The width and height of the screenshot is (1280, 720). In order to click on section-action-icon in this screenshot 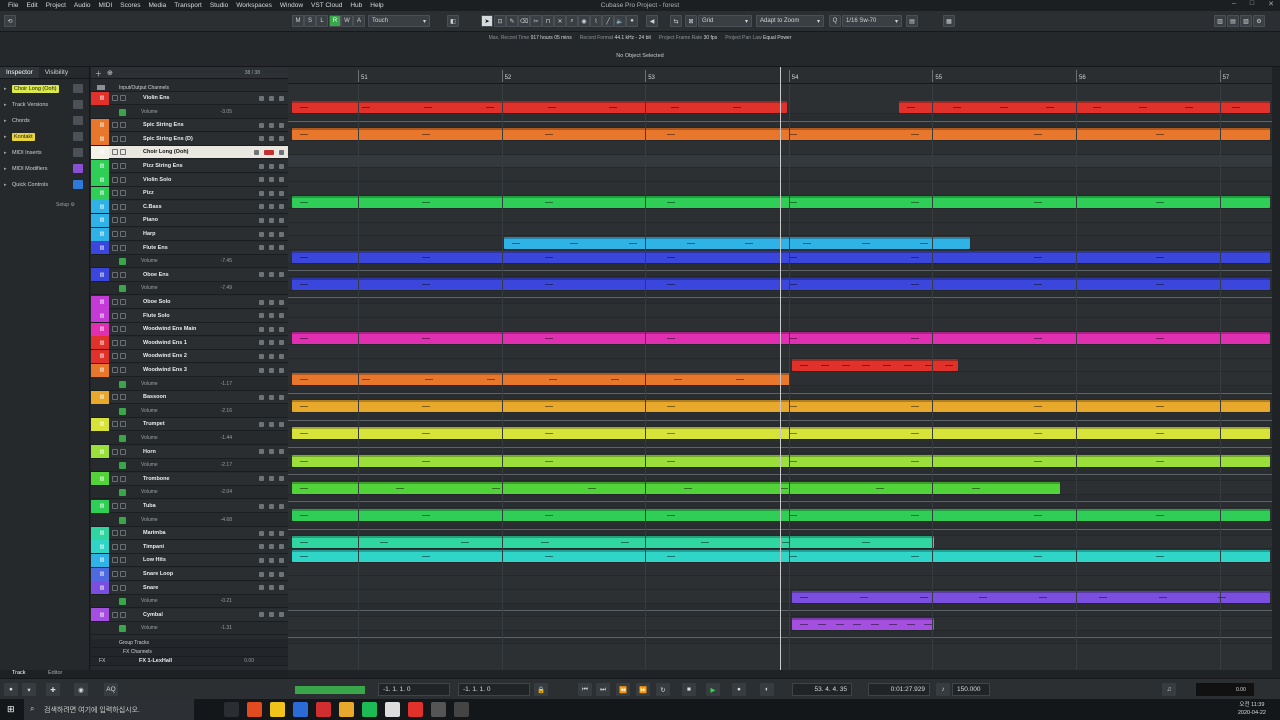, I will do `click(78, 136)`.